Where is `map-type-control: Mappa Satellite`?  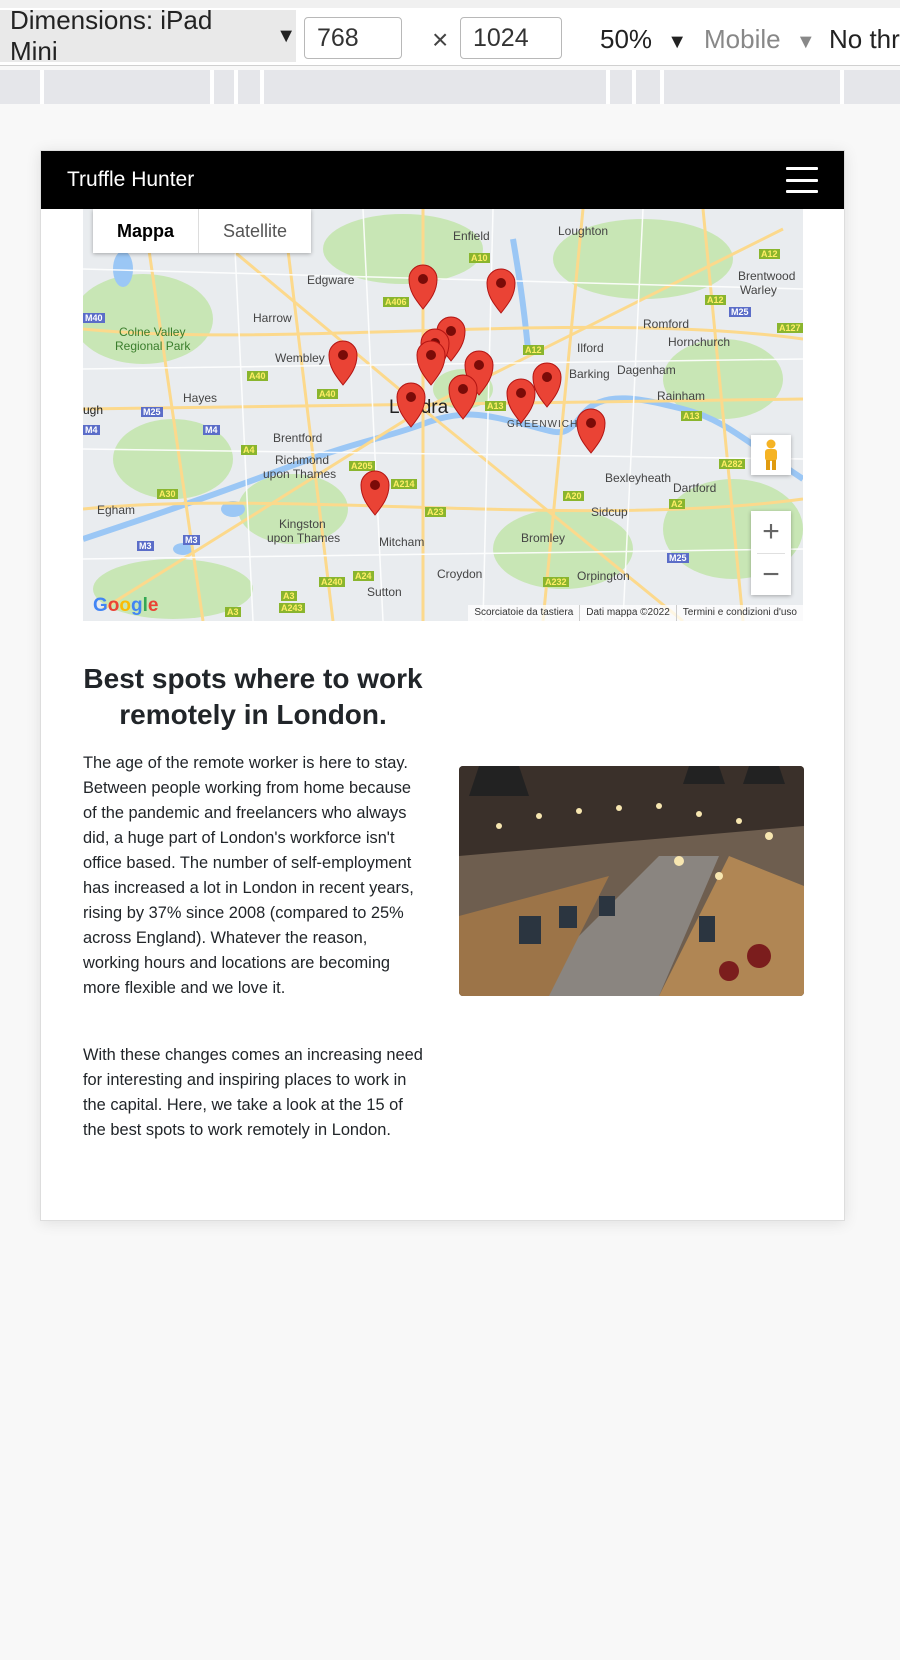
map-type-control: Mappa Satellite is located at coordinates (202, 231).